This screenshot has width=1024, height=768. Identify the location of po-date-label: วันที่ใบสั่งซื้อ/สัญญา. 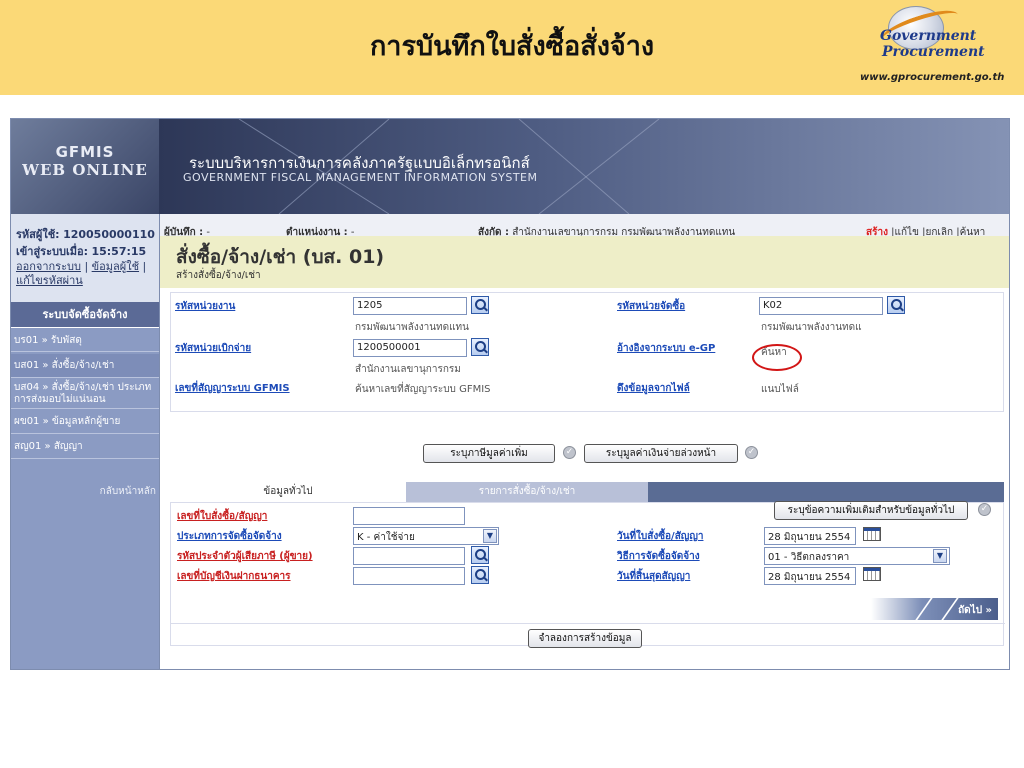
(660, 536).